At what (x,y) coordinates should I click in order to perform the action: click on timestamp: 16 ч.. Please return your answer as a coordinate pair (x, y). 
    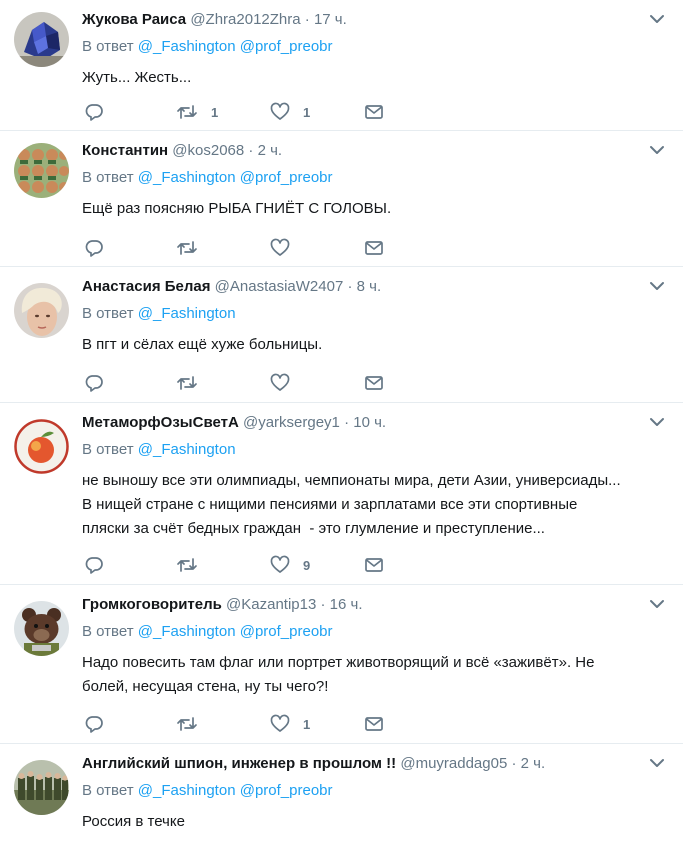
    Looking at the image, I should click on (346, 604).